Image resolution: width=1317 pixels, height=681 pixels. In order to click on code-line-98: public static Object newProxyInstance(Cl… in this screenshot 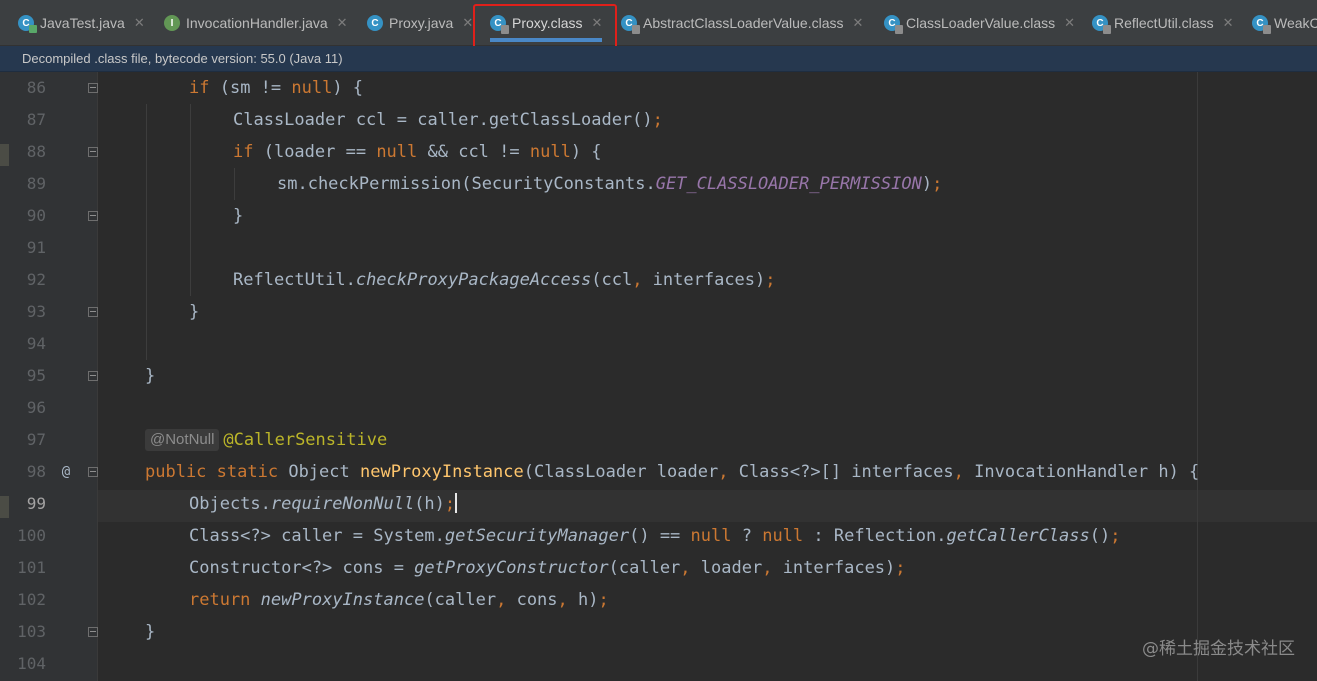, I will do `click(672, 472)`.